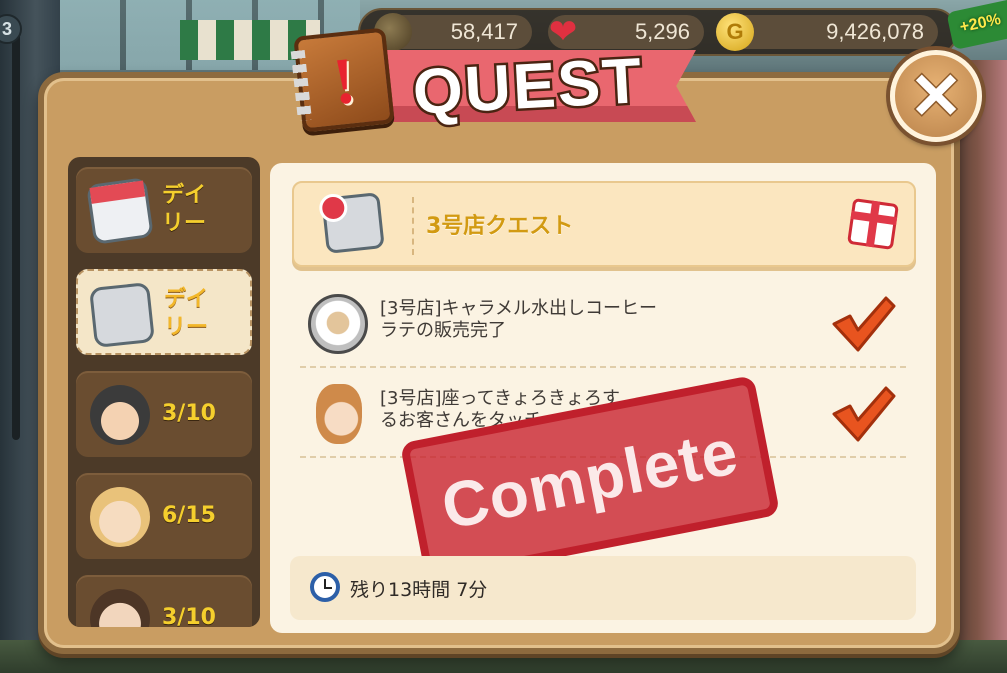 The width and height of the screenshot is (1007, 673). I want to click on time-remaining: 残り13時間 7分, so click(419, 589).